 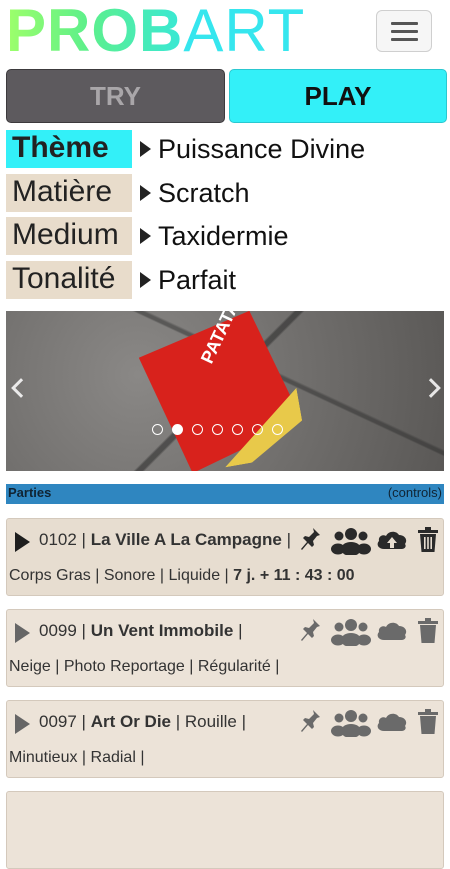 What do you see at coordinates (223, 236) in the screenshot?
I see `attribute-value: Taxidermie` at bounding box center [223, 236].